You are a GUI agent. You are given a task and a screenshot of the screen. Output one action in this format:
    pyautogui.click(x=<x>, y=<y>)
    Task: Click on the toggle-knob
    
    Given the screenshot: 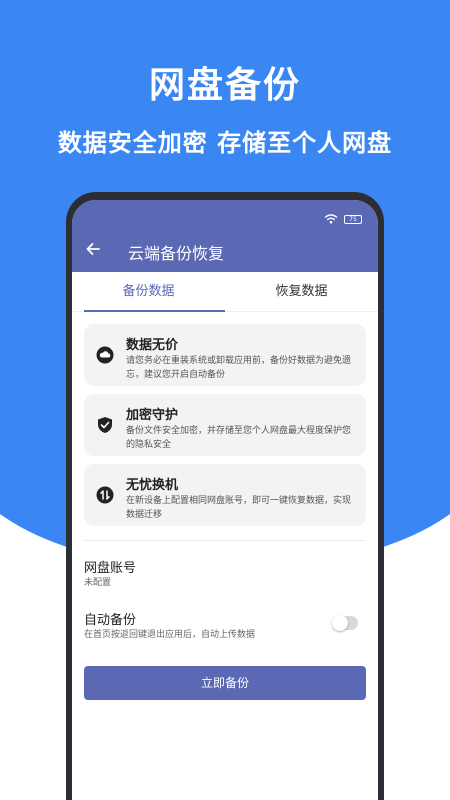 What is the action you would take?
    pyautogui.click(x=340, y=623)
    